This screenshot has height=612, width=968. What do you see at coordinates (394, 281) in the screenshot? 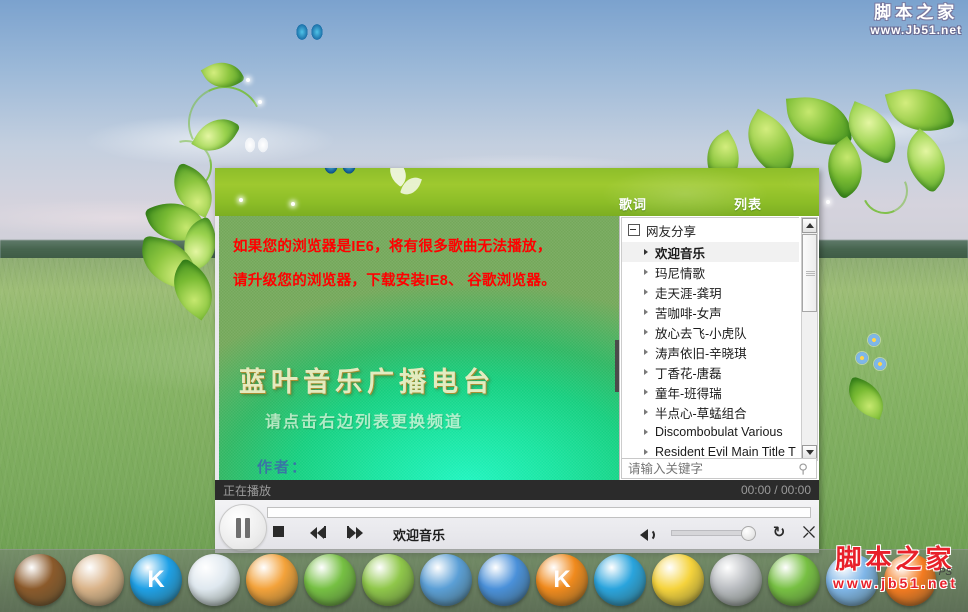
I see `browser-warning-line-2: 请升级您的浏览器，下载安装IE8、 谷歌浏览器。` at bounding box center [394, 281].